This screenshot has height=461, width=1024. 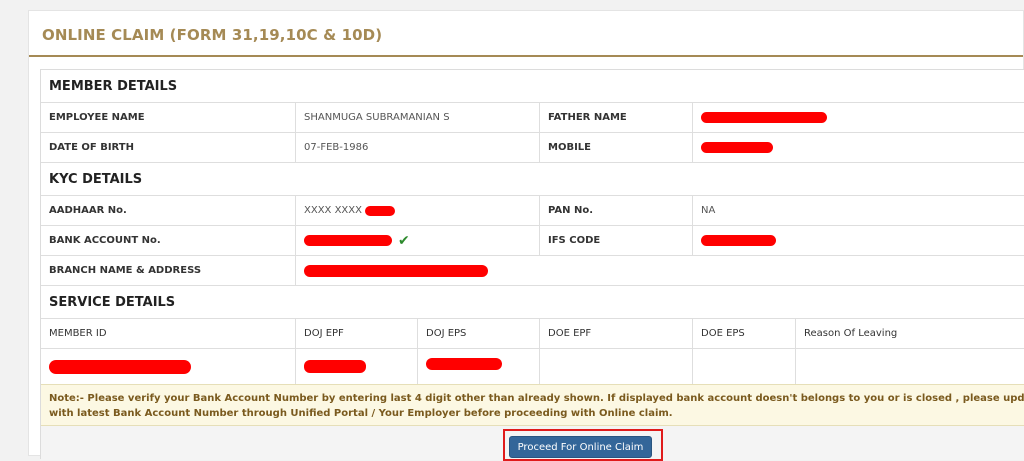 I want to click on aadhaar-value: XXXX XXXX, so click(x=418, y=210).